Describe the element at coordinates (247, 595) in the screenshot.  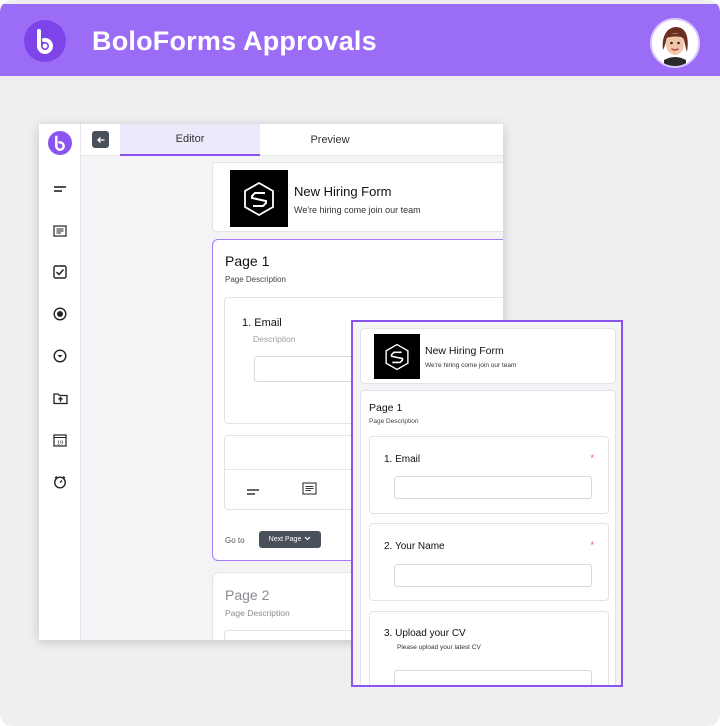
I see `page-title: Page 2` at that location.